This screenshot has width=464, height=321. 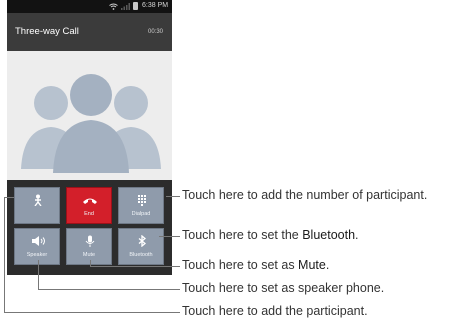 What do you see at coordinates (169, 236) in the screenshot?
I see `callout-line-bluetooth` at bounding box center [169, 236].